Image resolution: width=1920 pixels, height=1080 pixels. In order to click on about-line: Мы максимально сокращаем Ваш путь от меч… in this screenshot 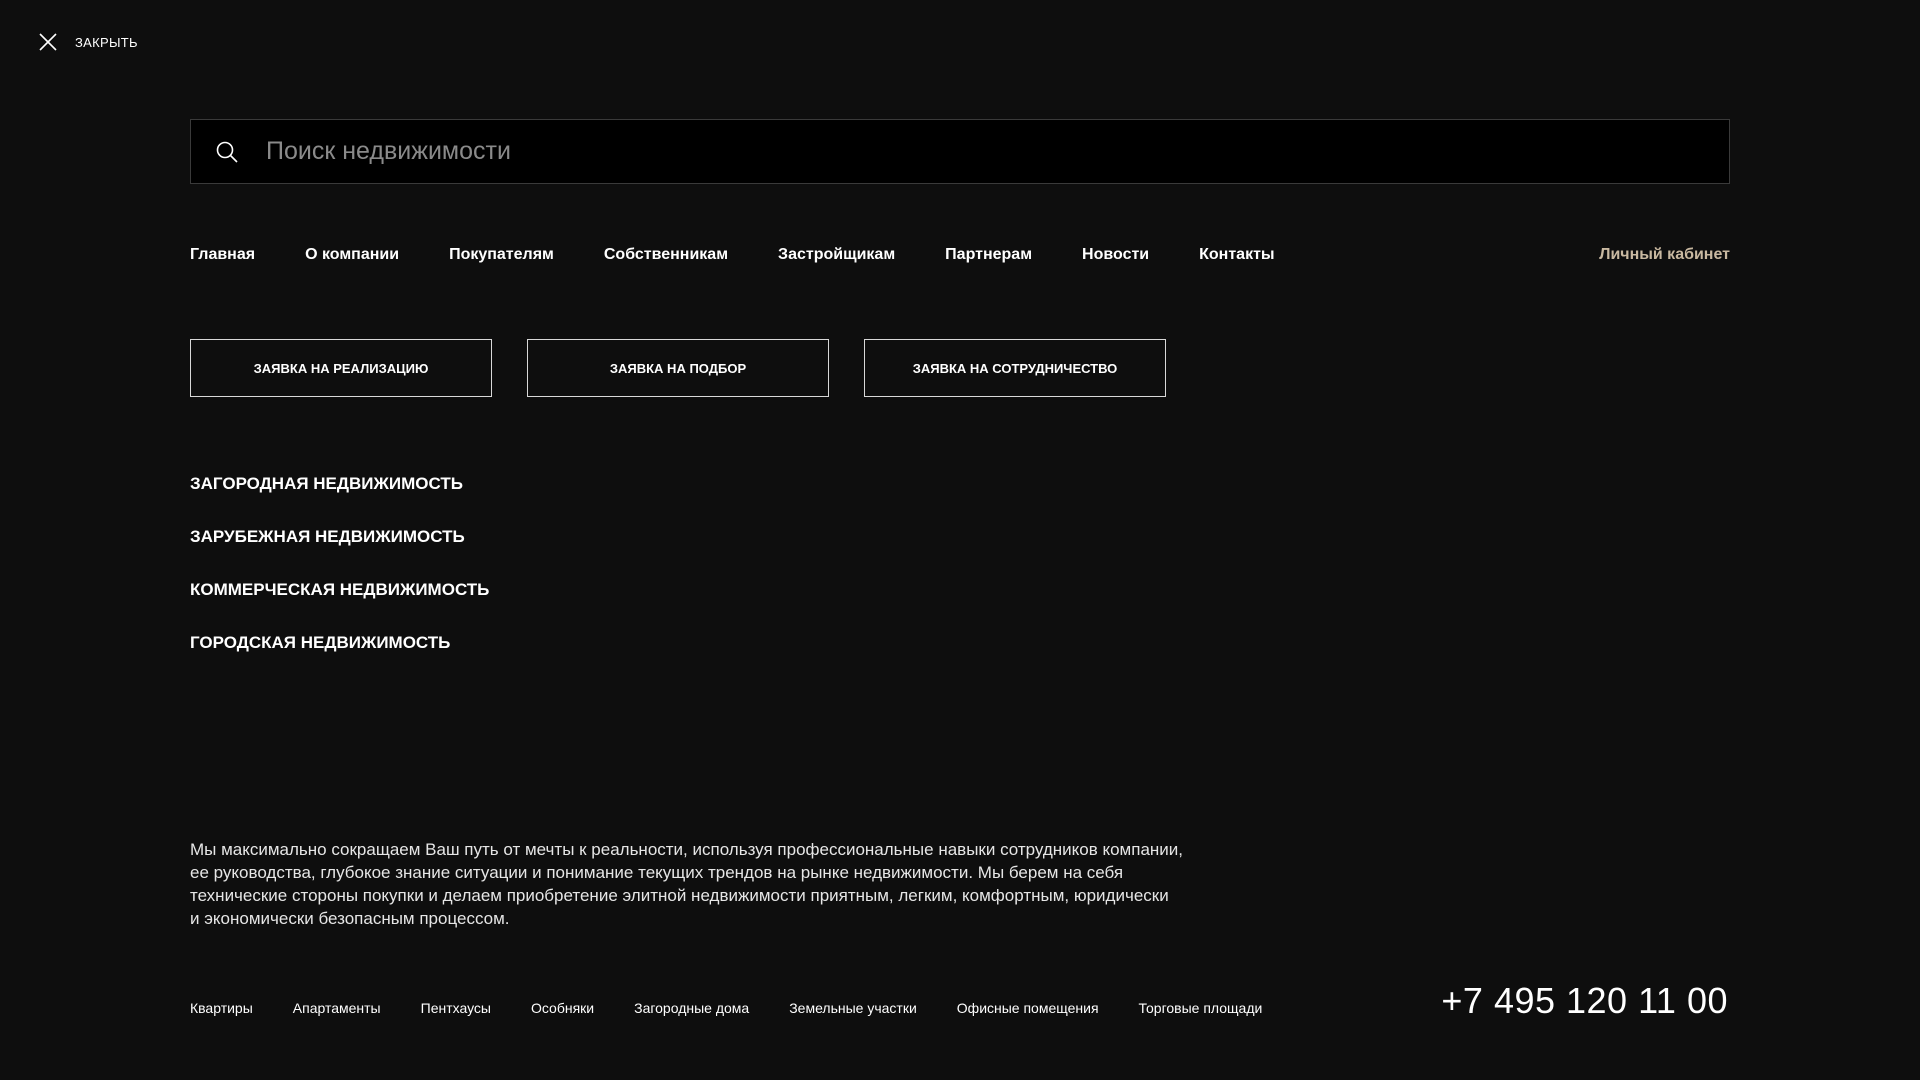, I will do `click(686, 849)`.